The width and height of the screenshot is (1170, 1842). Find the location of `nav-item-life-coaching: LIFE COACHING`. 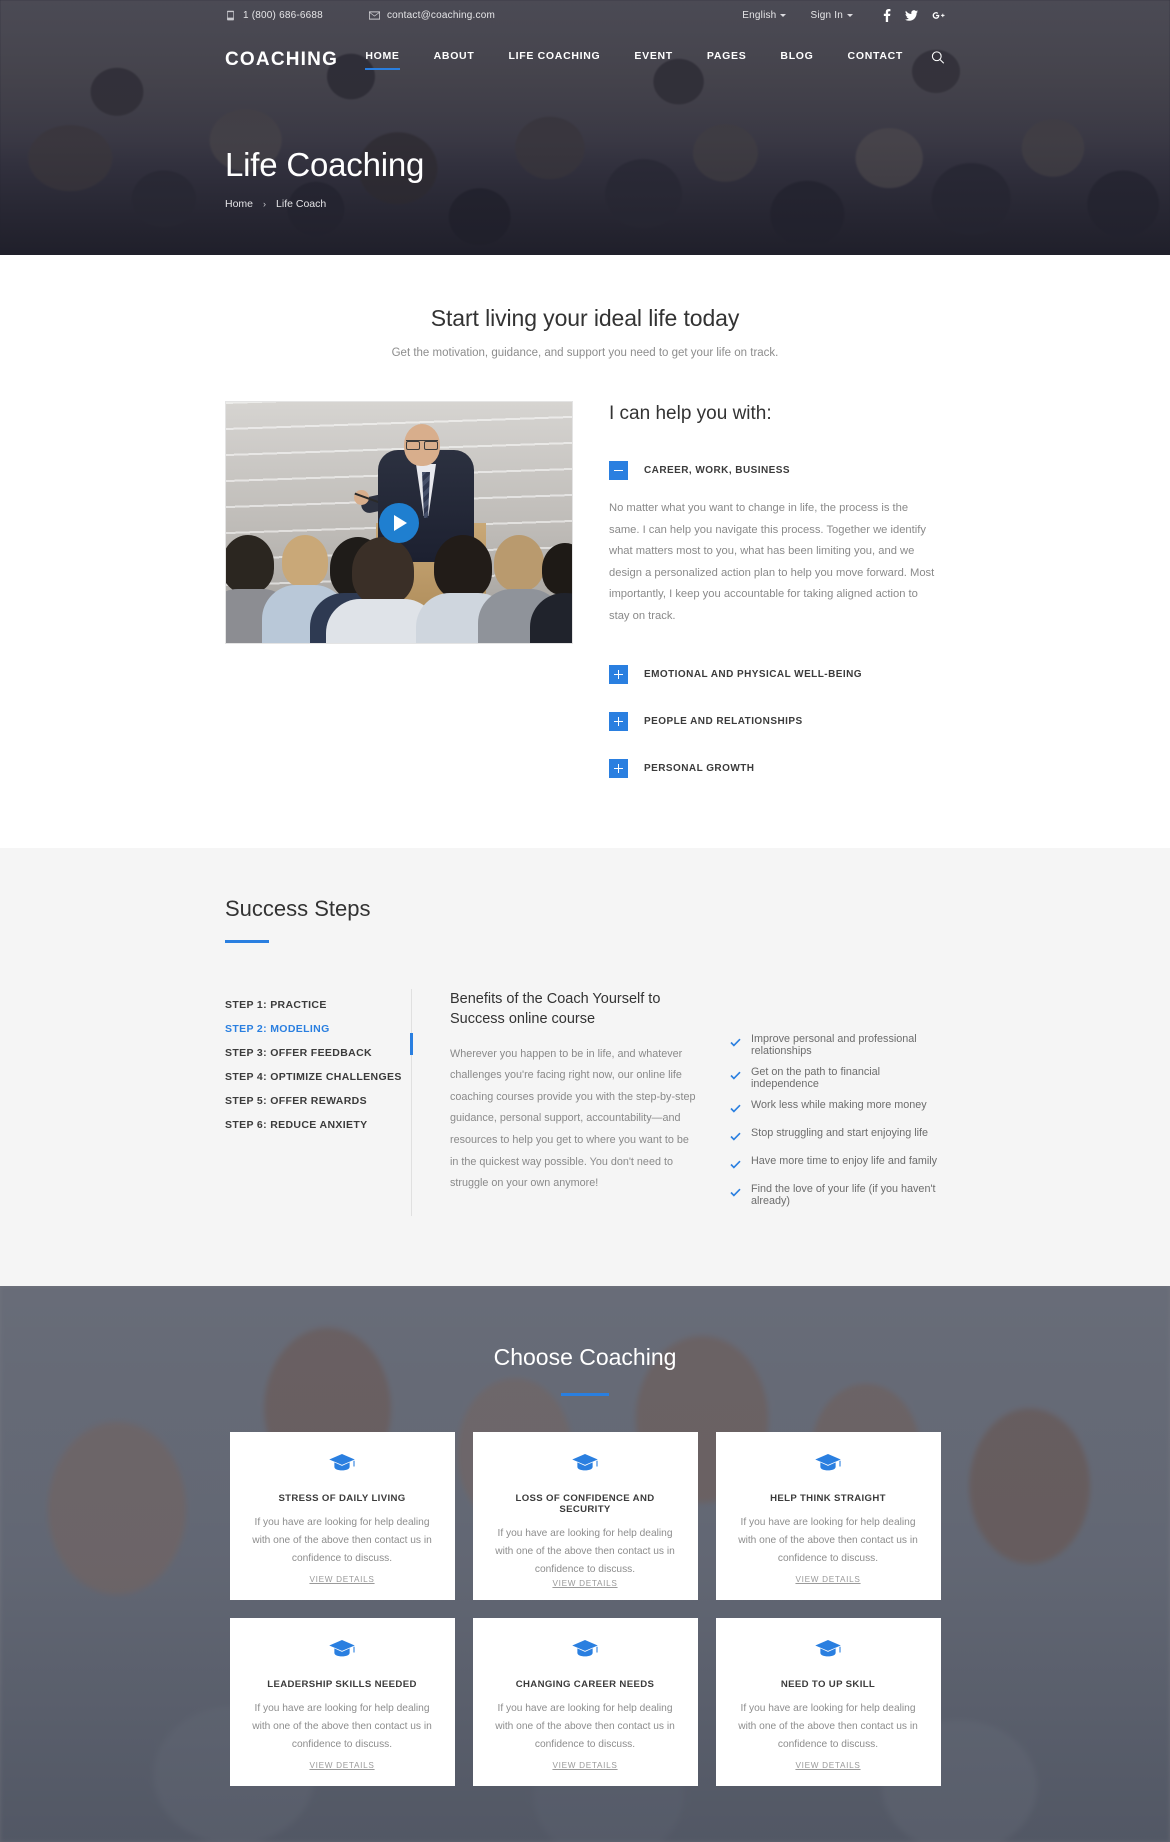

nav-item-life-coaching: LIFE COACHING is located at coordinates (554, 60).